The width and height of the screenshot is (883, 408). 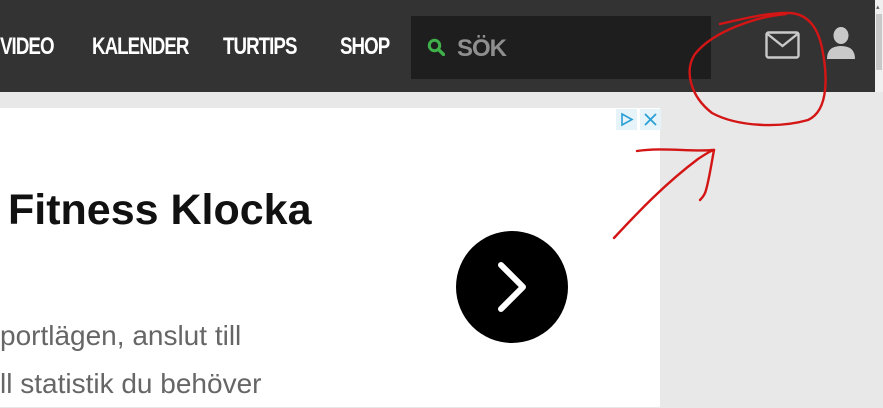 What do you see at coordinates (626, 119) in the screenshot?
I see `ad-choices-icon` at bounding box center [626, 119].